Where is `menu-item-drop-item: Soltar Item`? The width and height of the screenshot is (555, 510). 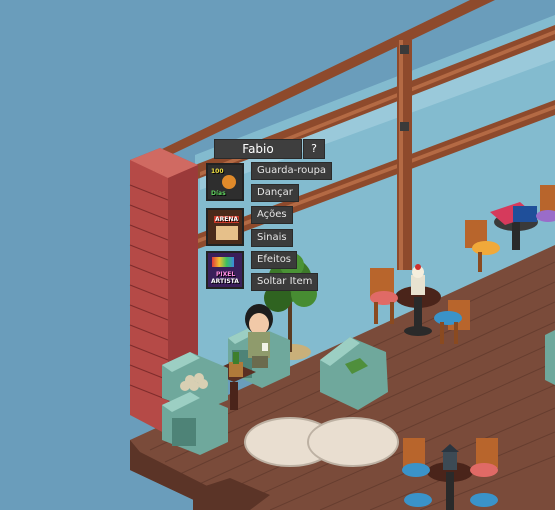 menu-item-drop-item: Soltar Item is located at coordinates (285, 282).